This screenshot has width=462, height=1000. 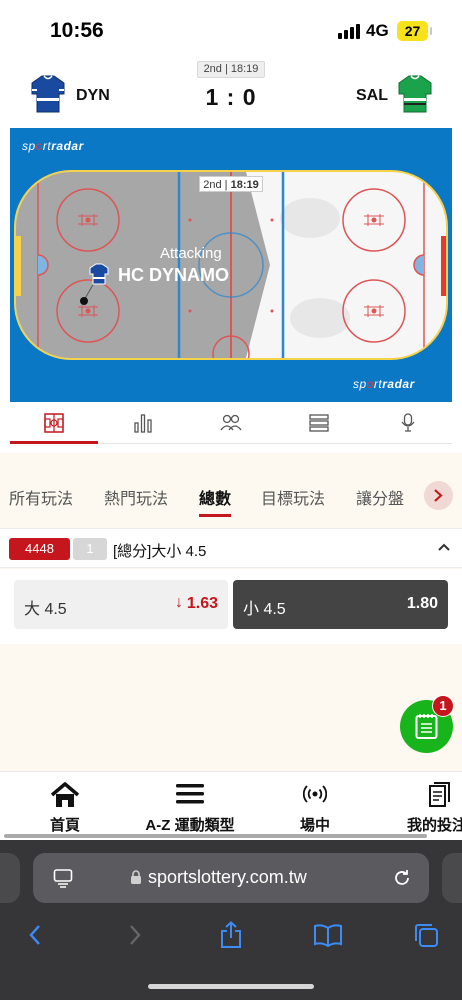 I want to click on match-period: 2nd | 18:19, so click(x=231, y=69).